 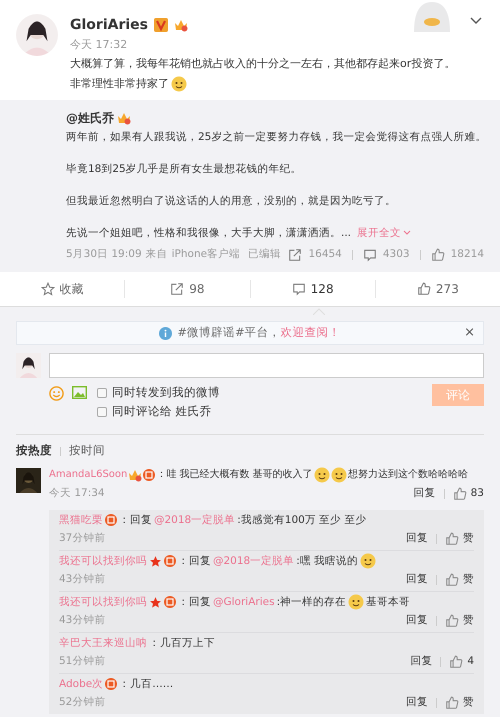 What do you see at coordinates (263, 64) in the screenshot?
I see `post-text: 大概算了算，我每年花销也就占收入的十分之一左右，其他都存起来or投资了。` at bounding box center [263, 64].